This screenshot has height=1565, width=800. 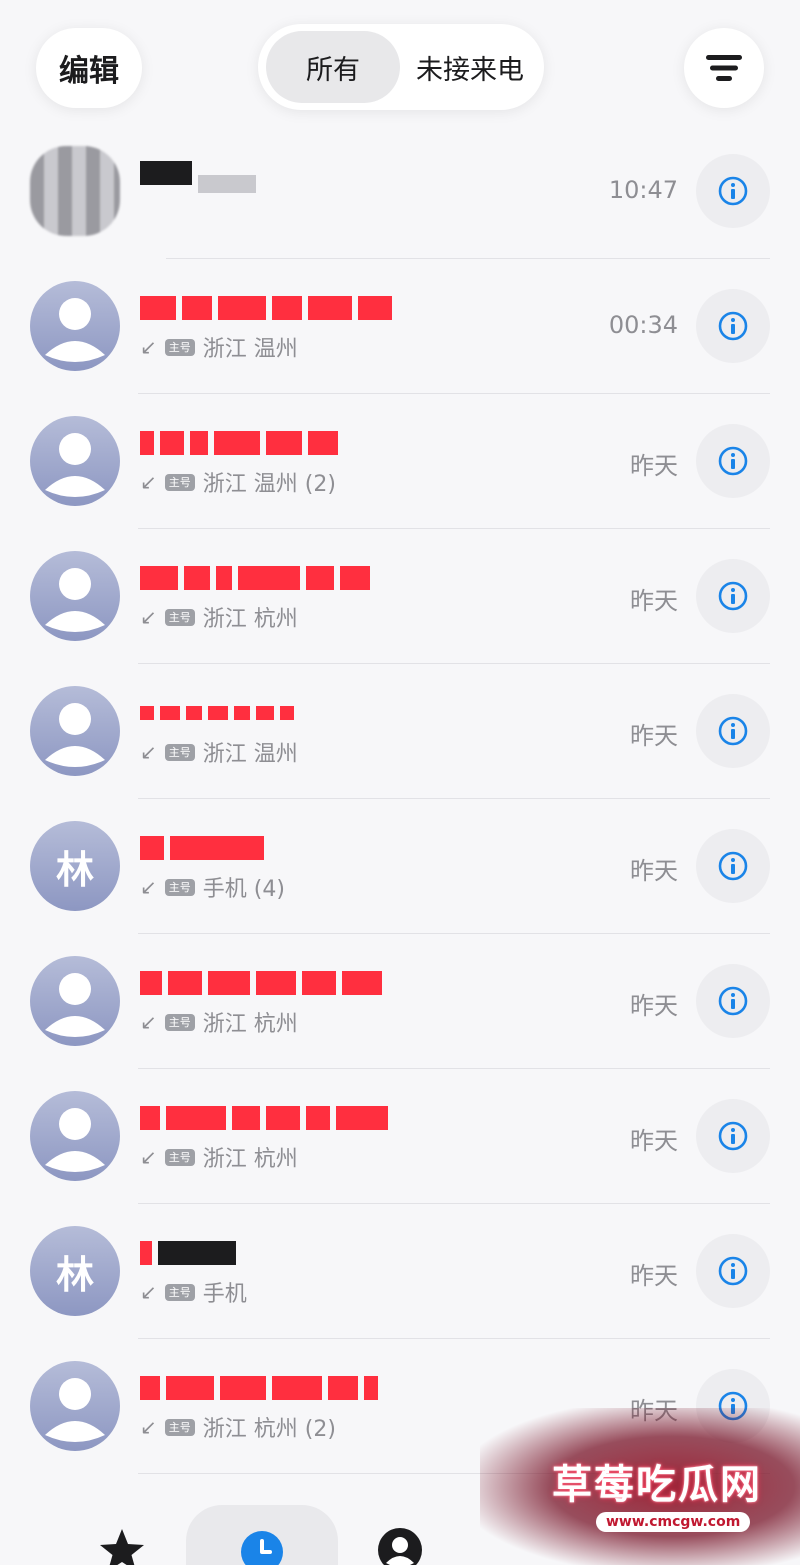 I want to click on segment-missed: 未接来电, so click(x=470, y=67).